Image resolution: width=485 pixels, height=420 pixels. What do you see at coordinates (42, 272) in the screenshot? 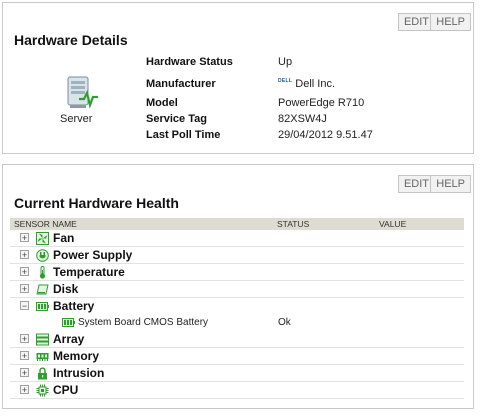
I see `thermometer-icon` at bounding box center [42, 272].